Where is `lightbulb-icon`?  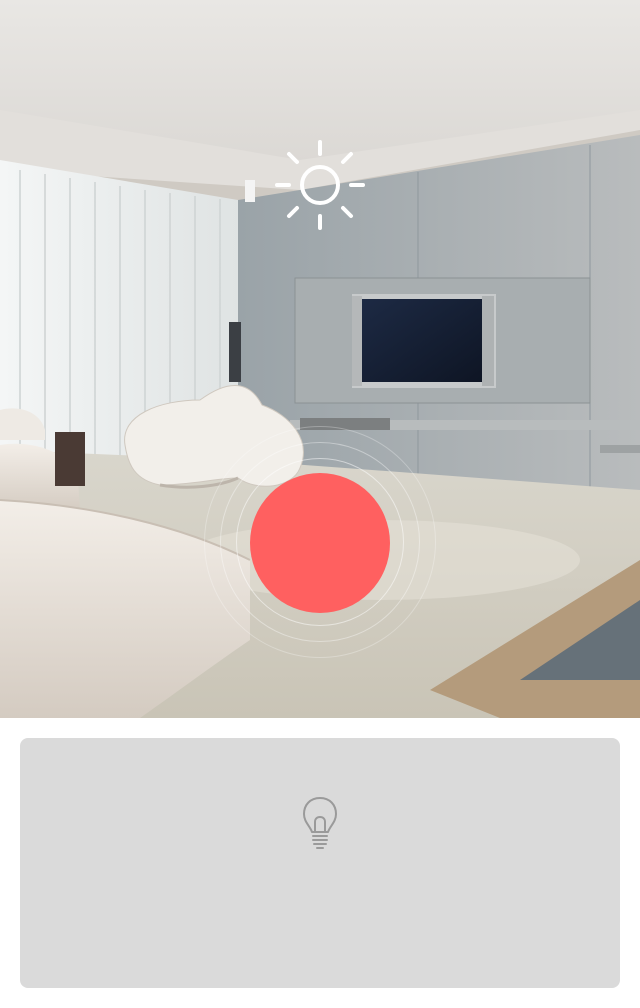
lightbulb-icon is located at coordinates (320, 823).